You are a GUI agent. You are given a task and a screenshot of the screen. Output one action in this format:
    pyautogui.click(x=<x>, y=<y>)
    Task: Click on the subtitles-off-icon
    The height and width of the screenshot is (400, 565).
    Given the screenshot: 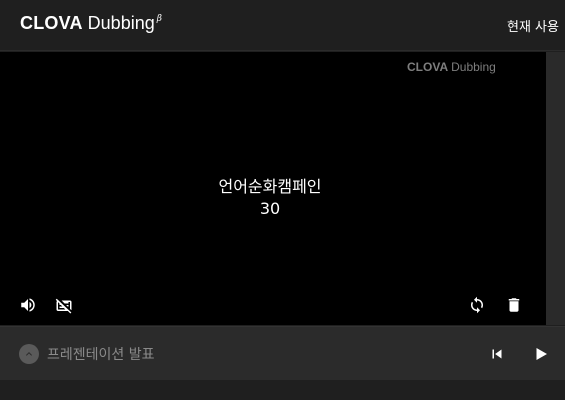 What is the action you would take?
    pyautogui.click(x=64, y=305)
    